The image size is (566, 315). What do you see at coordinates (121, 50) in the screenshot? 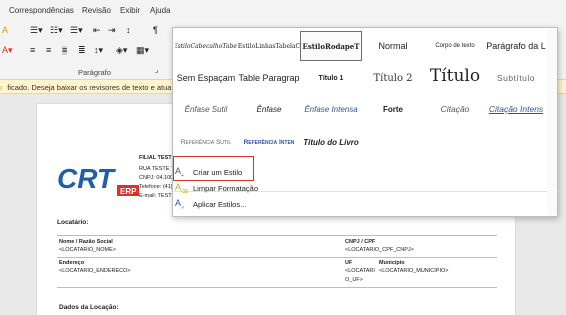
I see `shading-icon: ◈▾` at bounding box center [121, 50].